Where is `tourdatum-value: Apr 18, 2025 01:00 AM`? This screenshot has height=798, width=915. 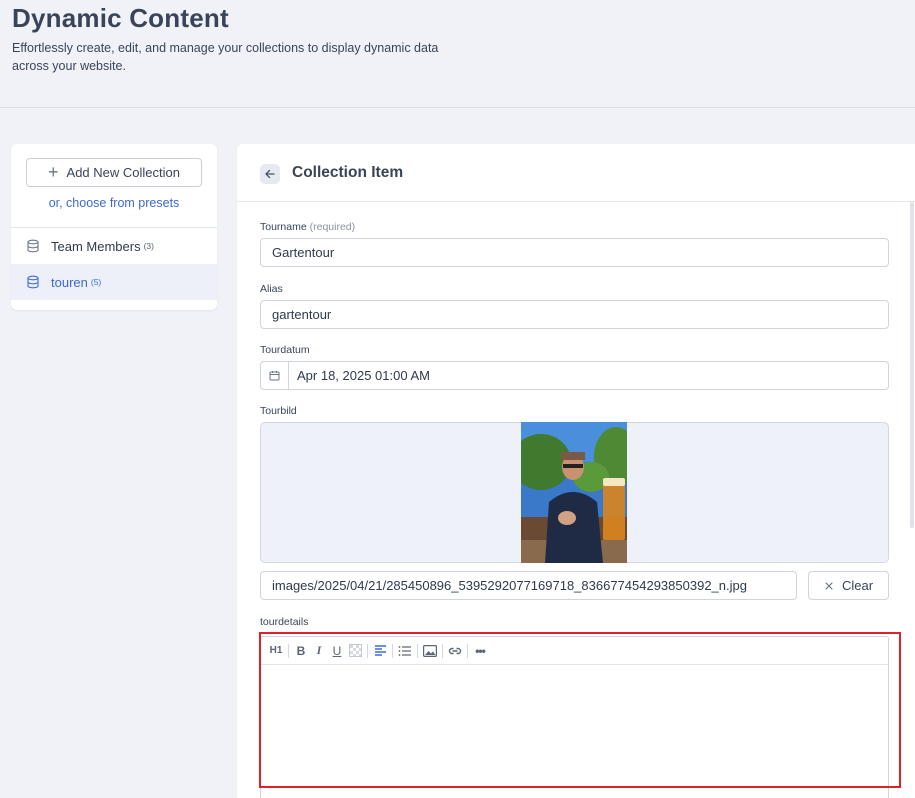
tourdatum-value: Apr 18, 2025 01:00 AM is located at coordinates (363, 375).